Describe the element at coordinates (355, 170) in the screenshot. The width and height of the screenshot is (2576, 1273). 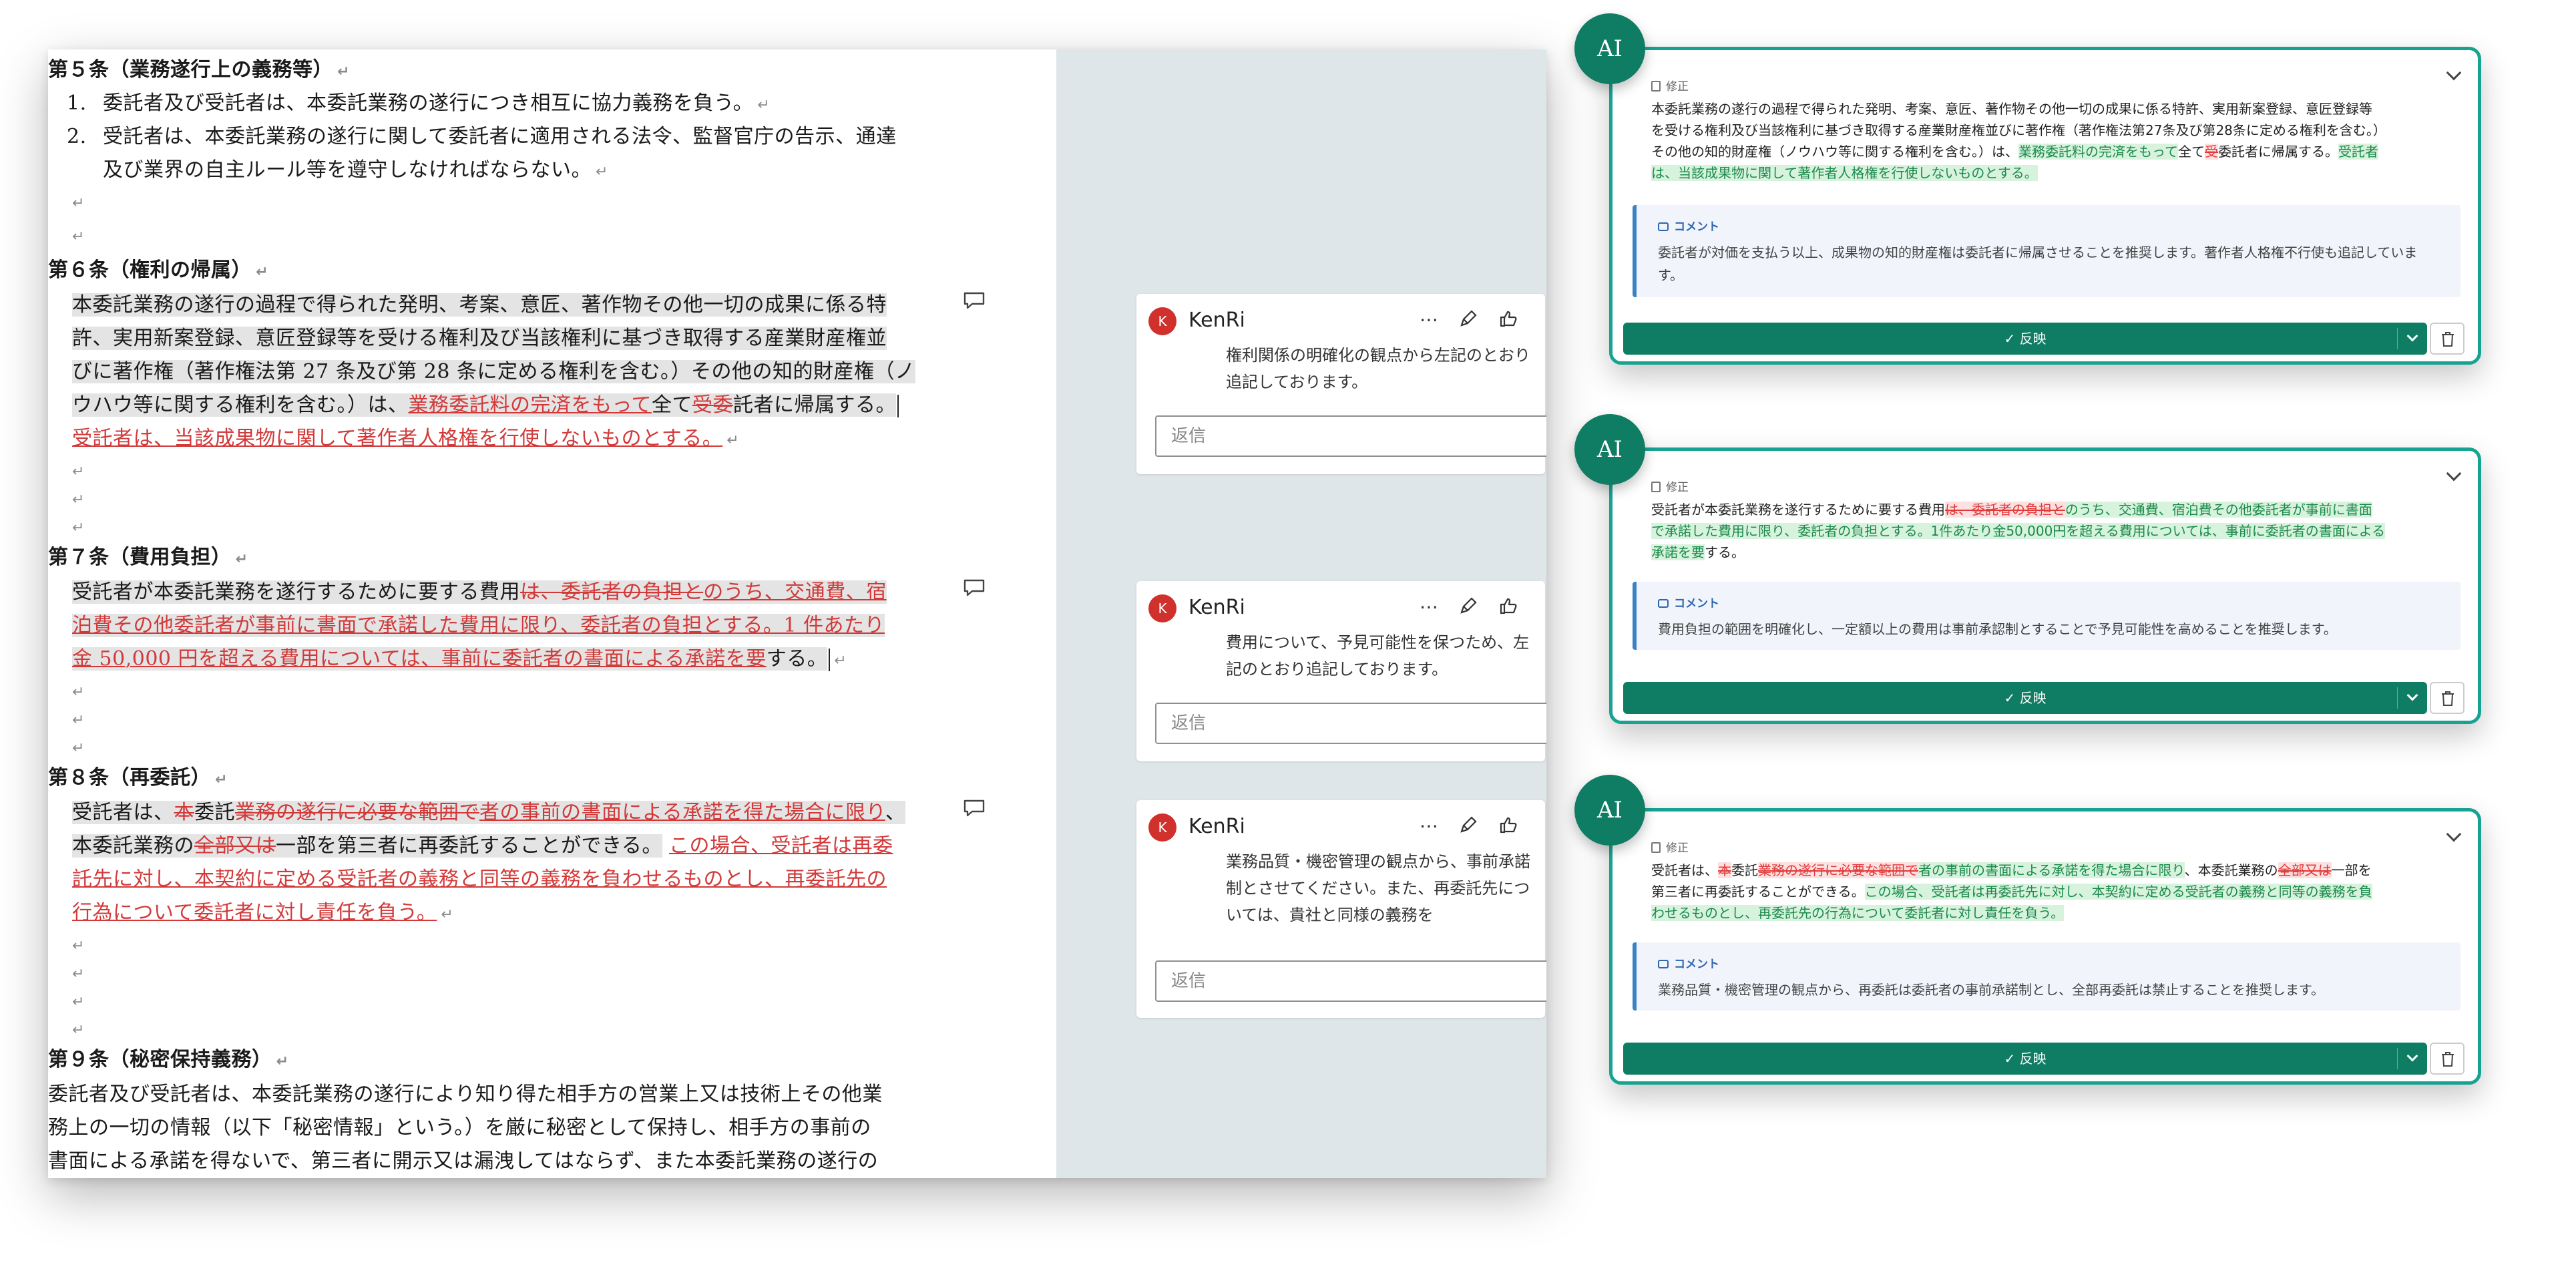
I see `article-5-item-2-cont: 及び業界の自主ルール等を遵守しなければならない。 ↵` at that location.